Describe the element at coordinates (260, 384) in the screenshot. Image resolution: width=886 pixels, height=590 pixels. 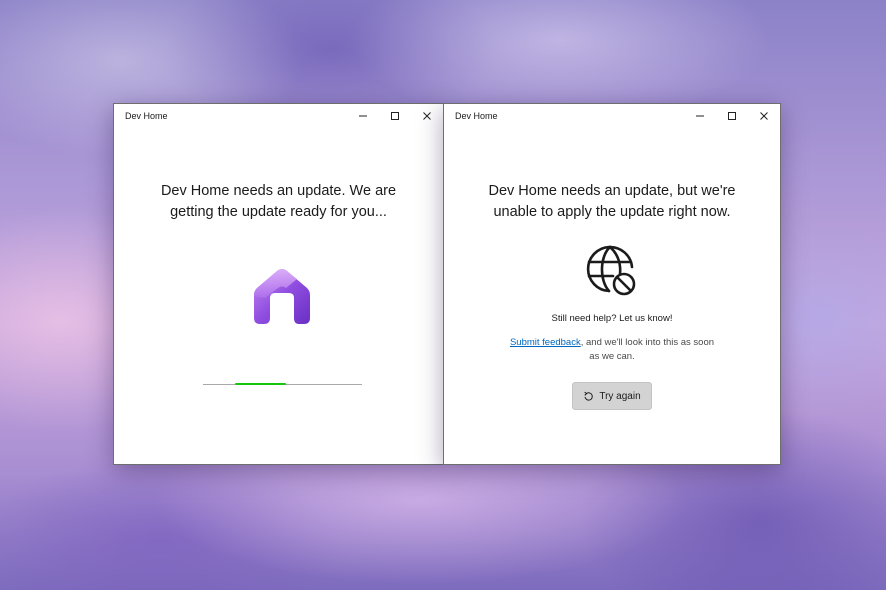
I see `progress-indicator` at that location.